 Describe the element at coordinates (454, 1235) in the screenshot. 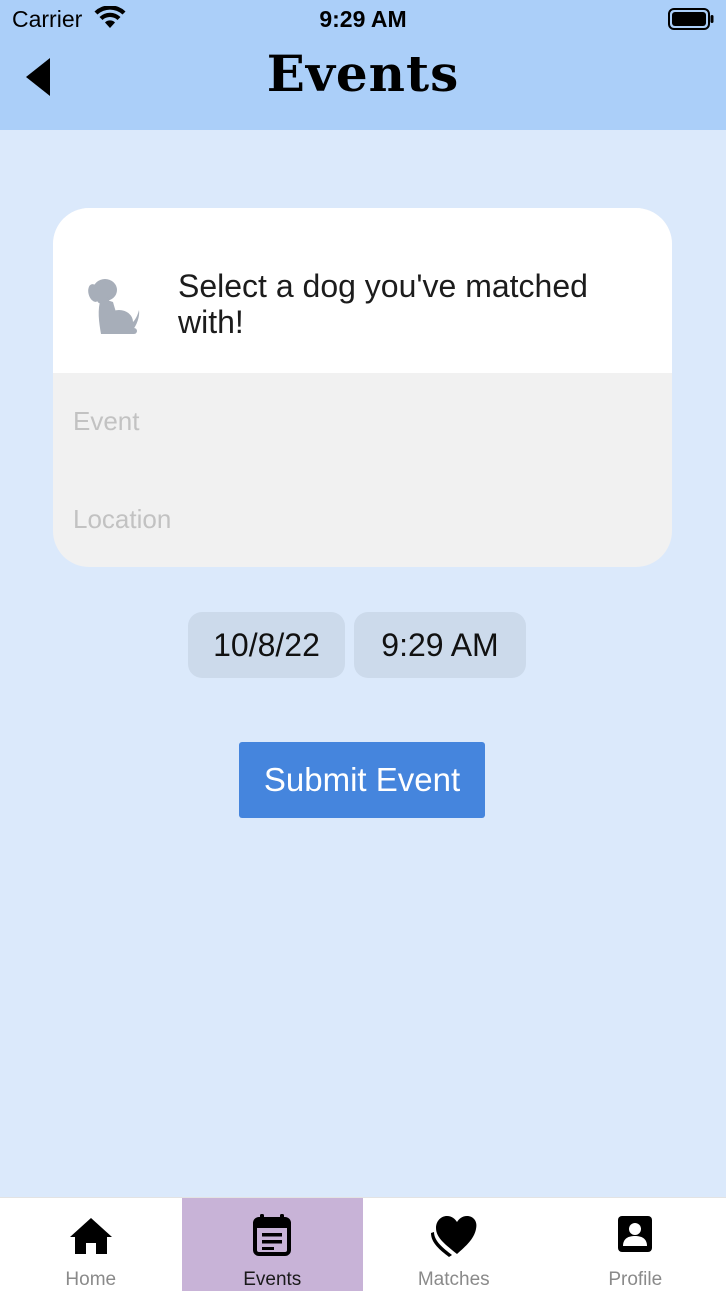

I see `heart-icon` at that location.